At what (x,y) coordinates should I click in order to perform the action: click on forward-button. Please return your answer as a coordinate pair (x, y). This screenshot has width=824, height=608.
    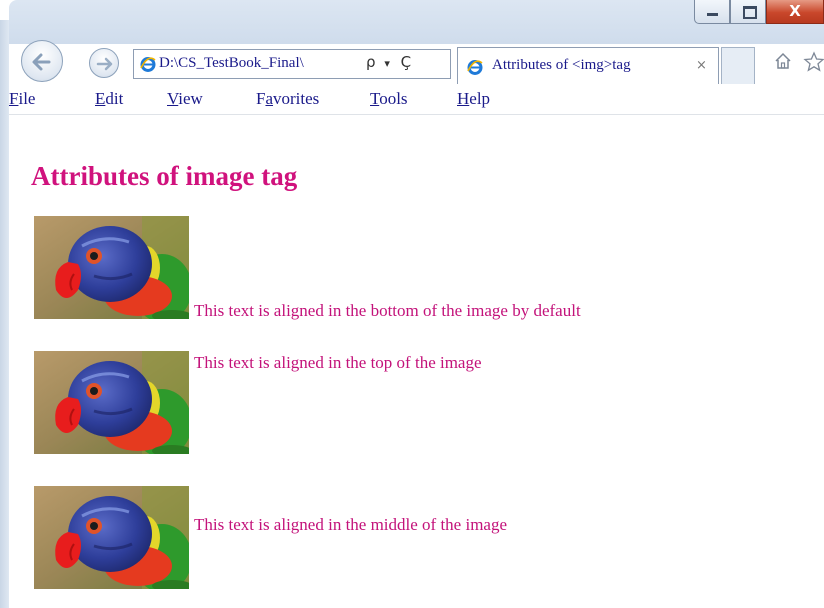
    Looking at the image, I should click on (104, 63).